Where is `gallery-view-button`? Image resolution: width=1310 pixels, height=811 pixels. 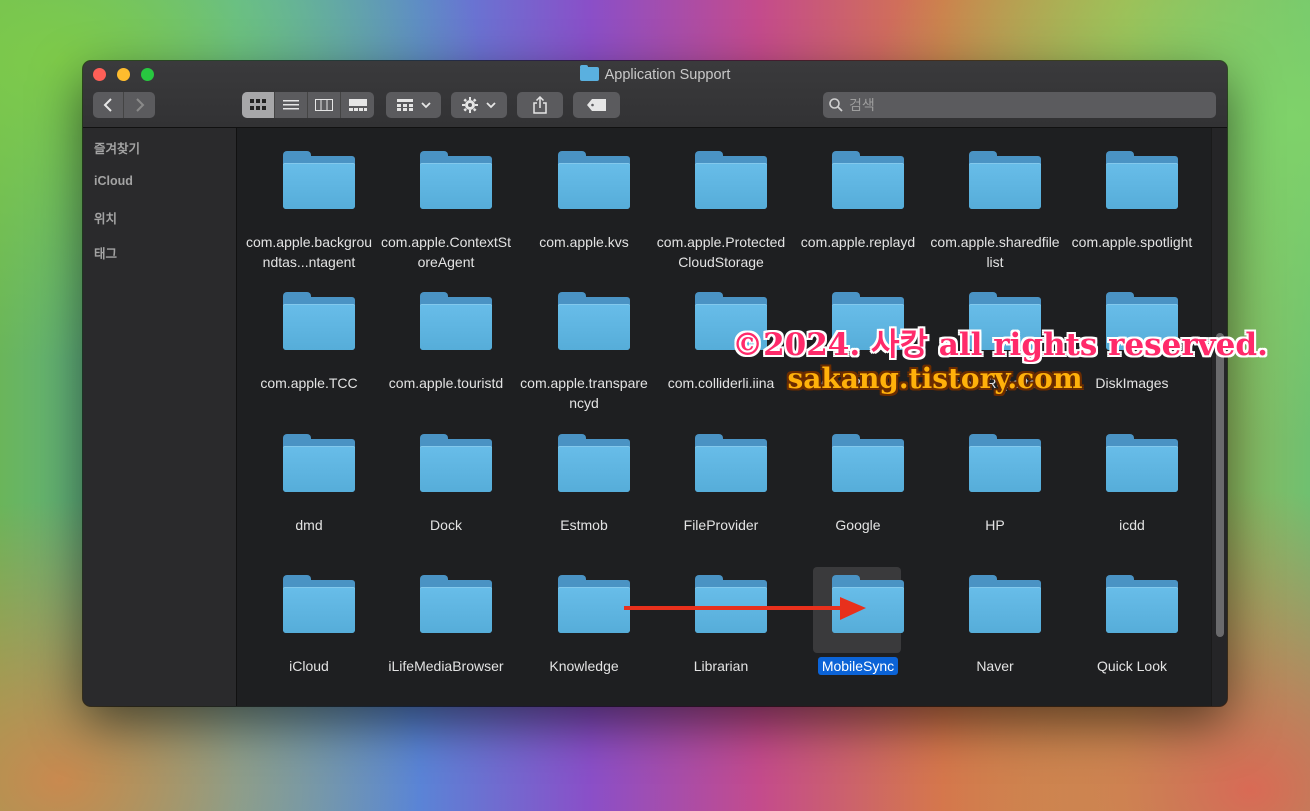
gallery-view-button is located at coordinates (357, 105).